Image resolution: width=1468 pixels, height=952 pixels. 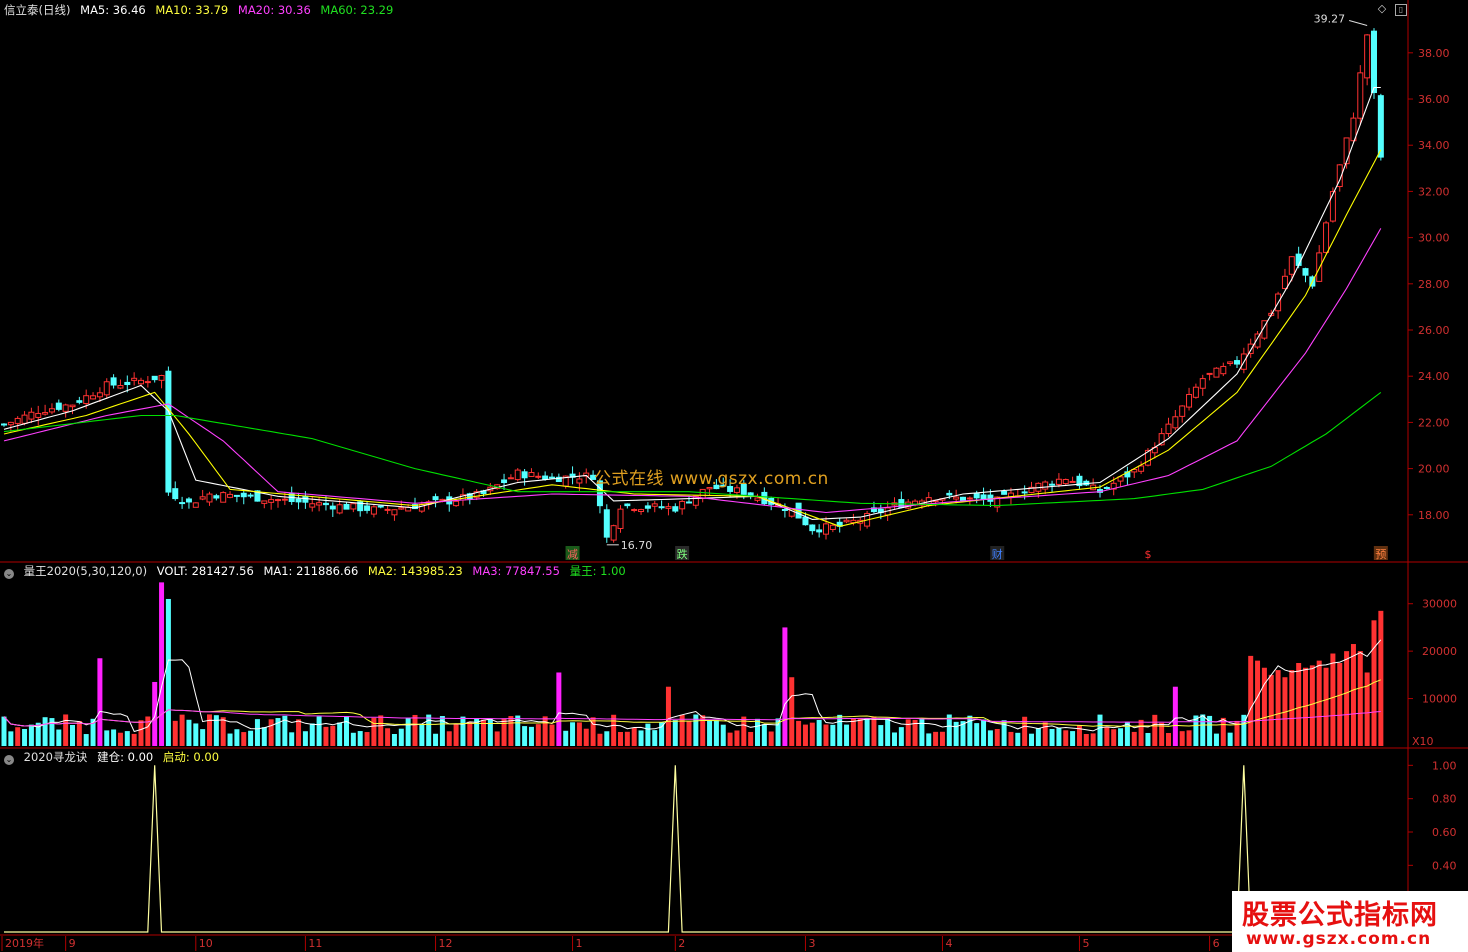 What do you see at coordinates (24, 943) in the screenshot?
I see `time-axis-label: 2019年` at bounding box center [24, 943].